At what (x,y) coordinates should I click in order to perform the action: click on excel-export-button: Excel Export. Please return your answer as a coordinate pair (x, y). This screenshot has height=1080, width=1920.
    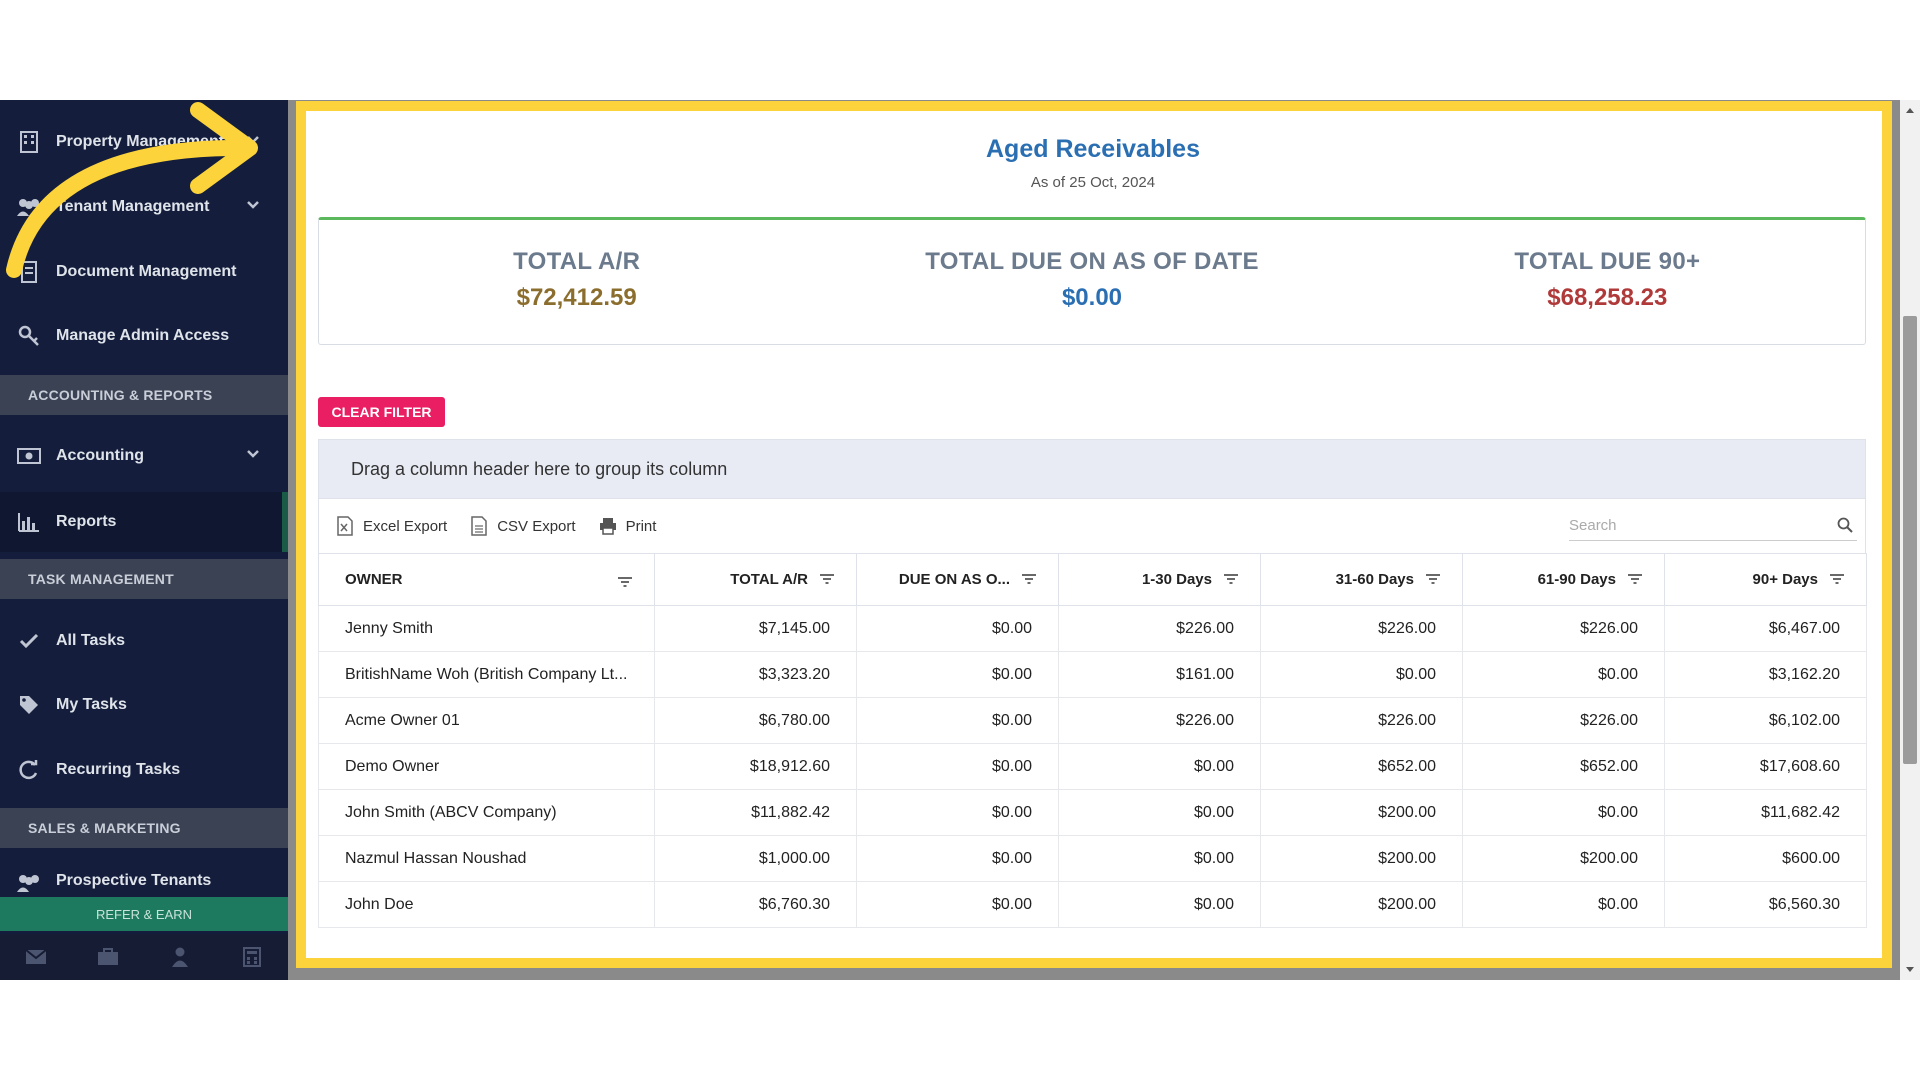
    Looking at the image, I should click on (391, 526).